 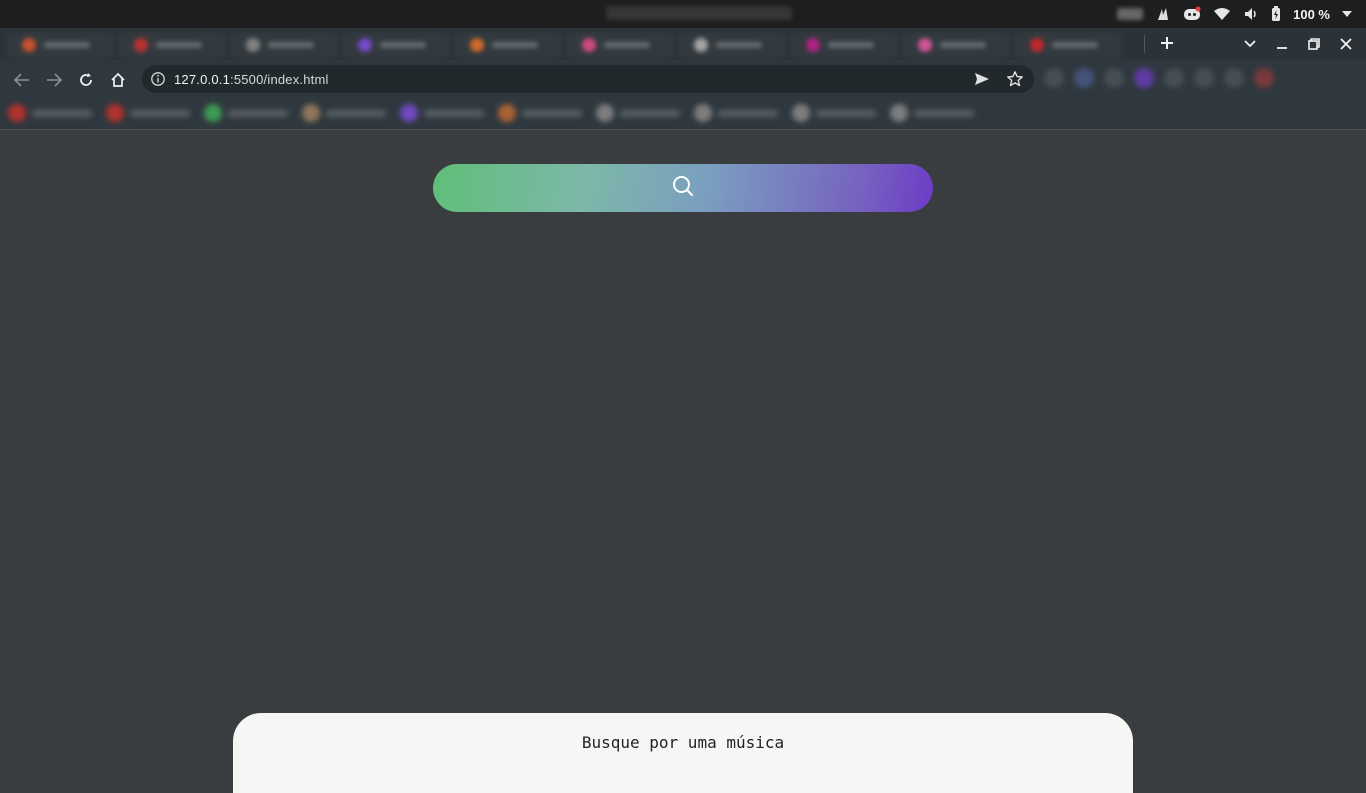 What do you see at coordinates (1015, 80) in the screenshot?
I see `bookmark-star-icon` at bounding box center [1015, 80].